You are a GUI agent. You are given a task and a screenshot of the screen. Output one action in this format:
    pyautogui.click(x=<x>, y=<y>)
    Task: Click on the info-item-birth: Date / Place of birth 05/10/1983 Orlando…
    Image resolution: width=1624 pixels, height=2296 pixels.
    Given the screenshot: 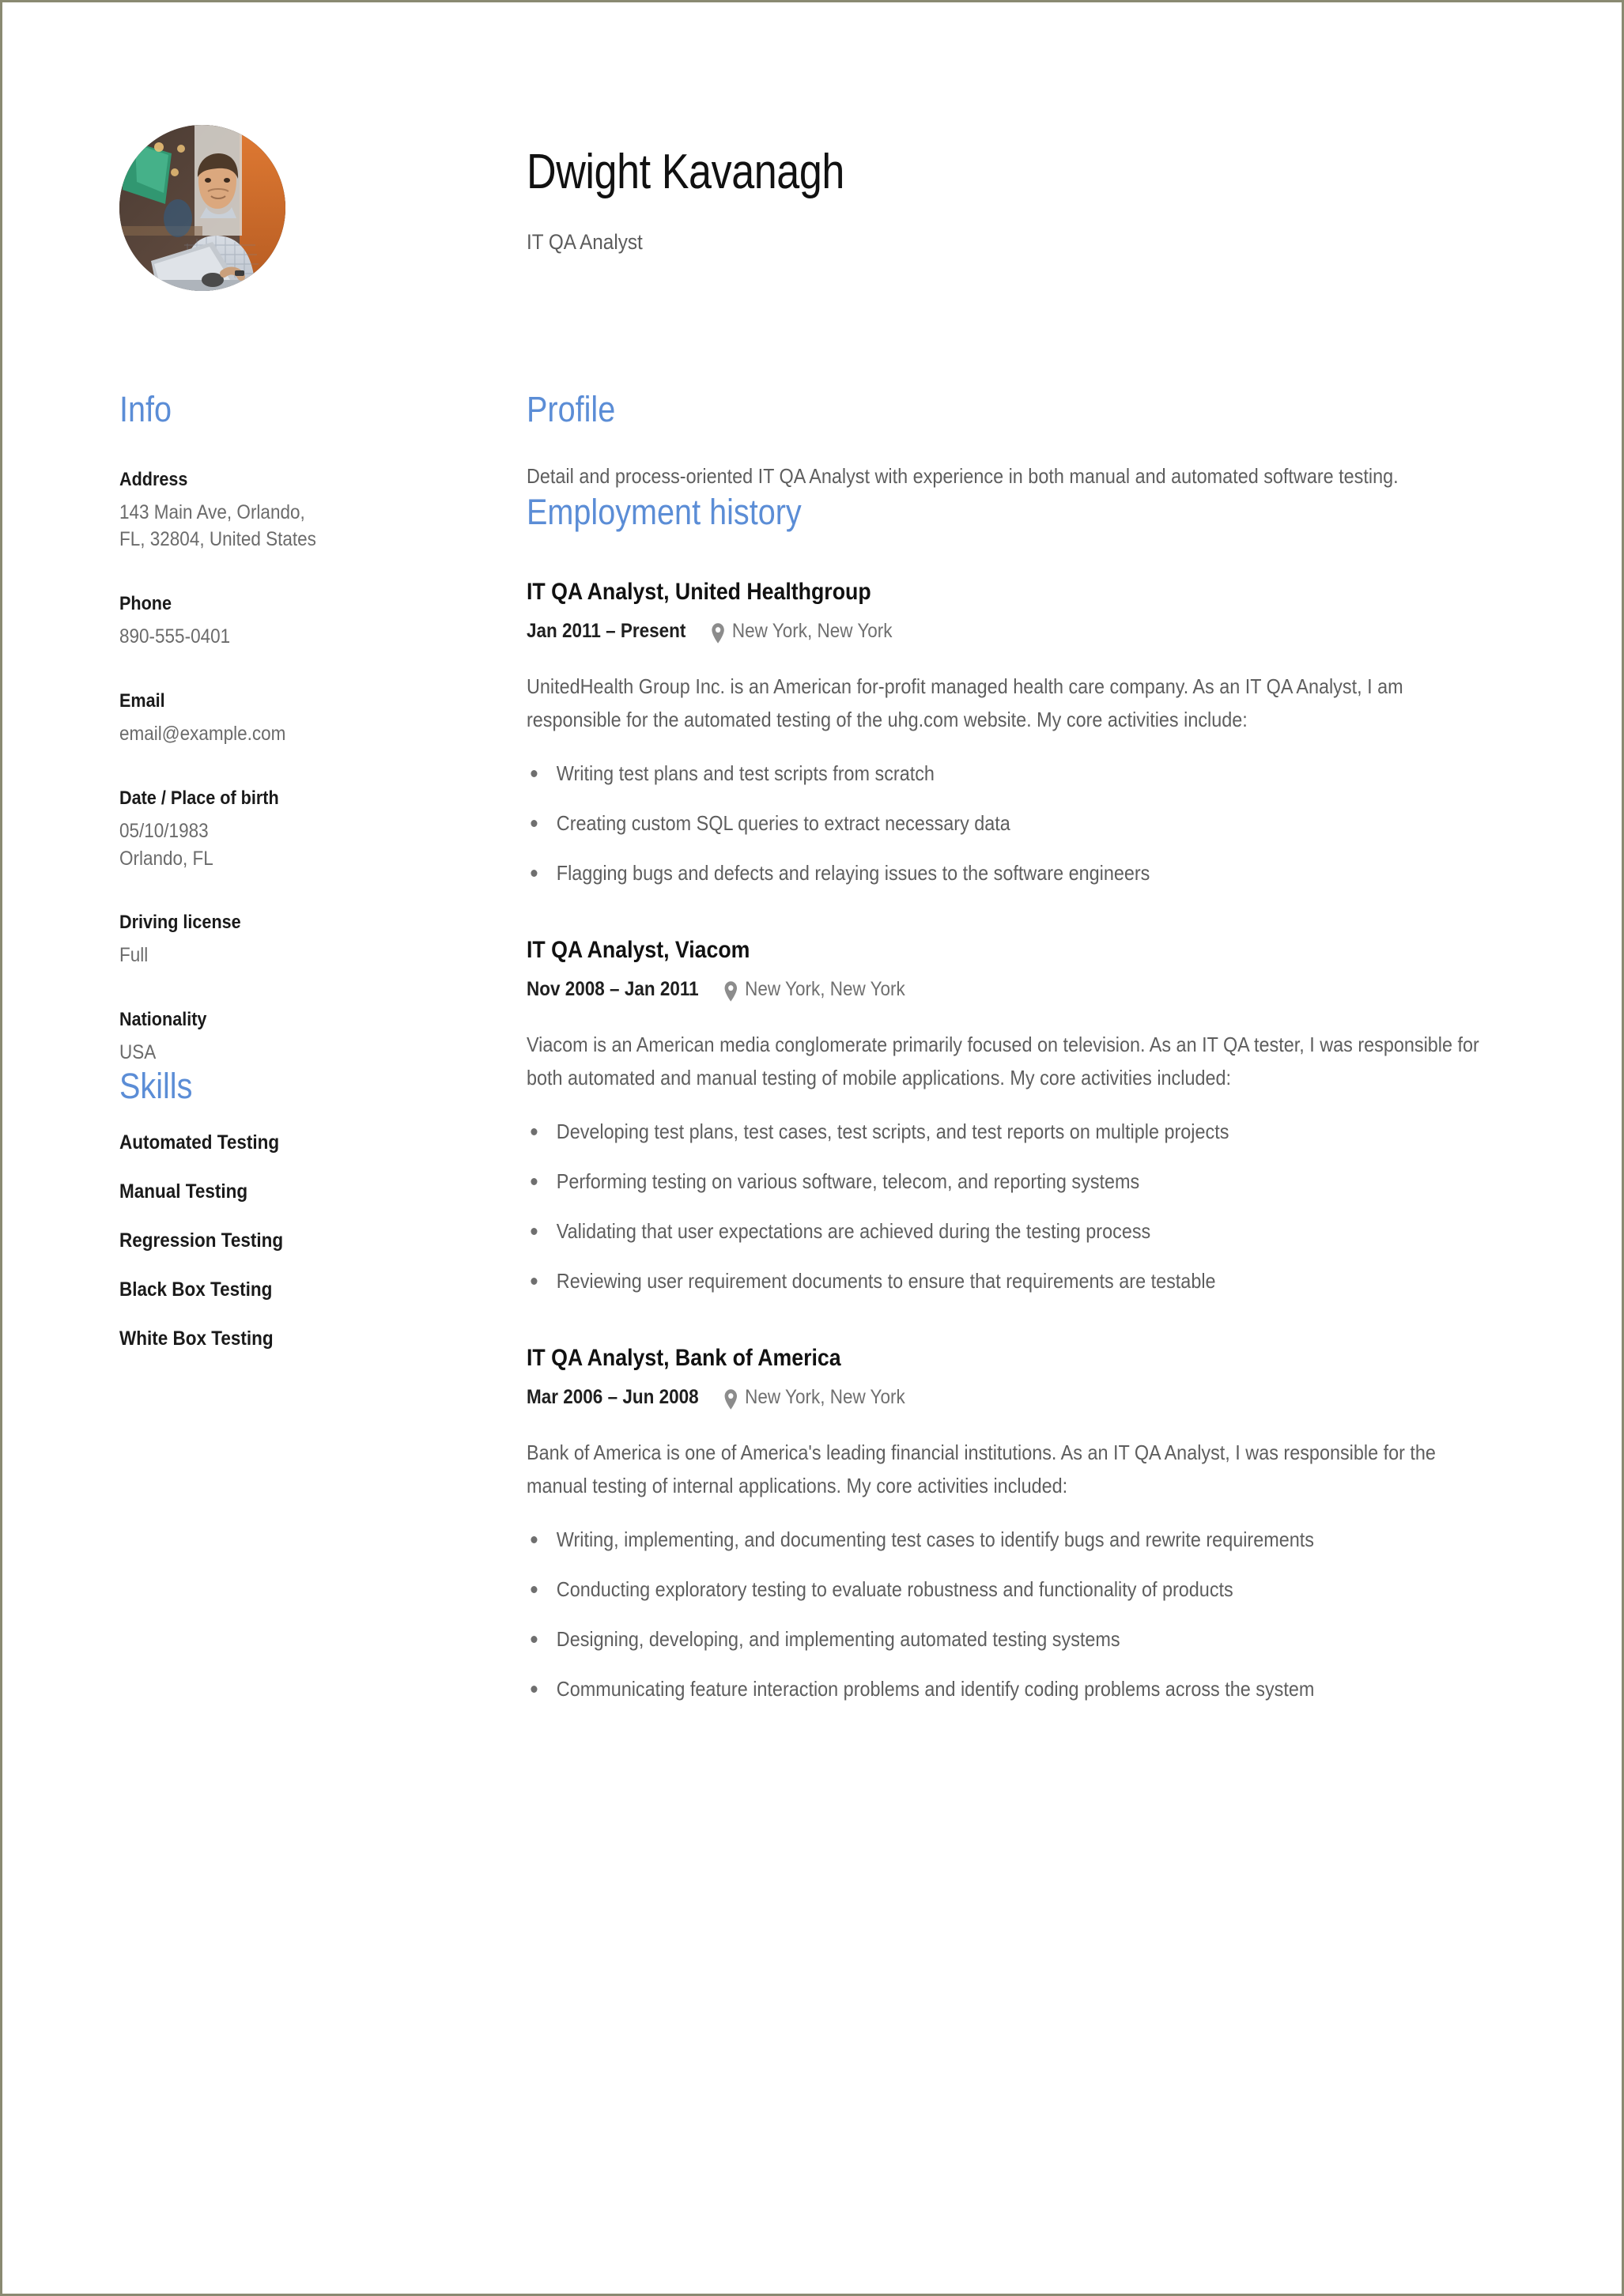 What is the action you would take?
    pyautogui.click(x=289, y=829)
    